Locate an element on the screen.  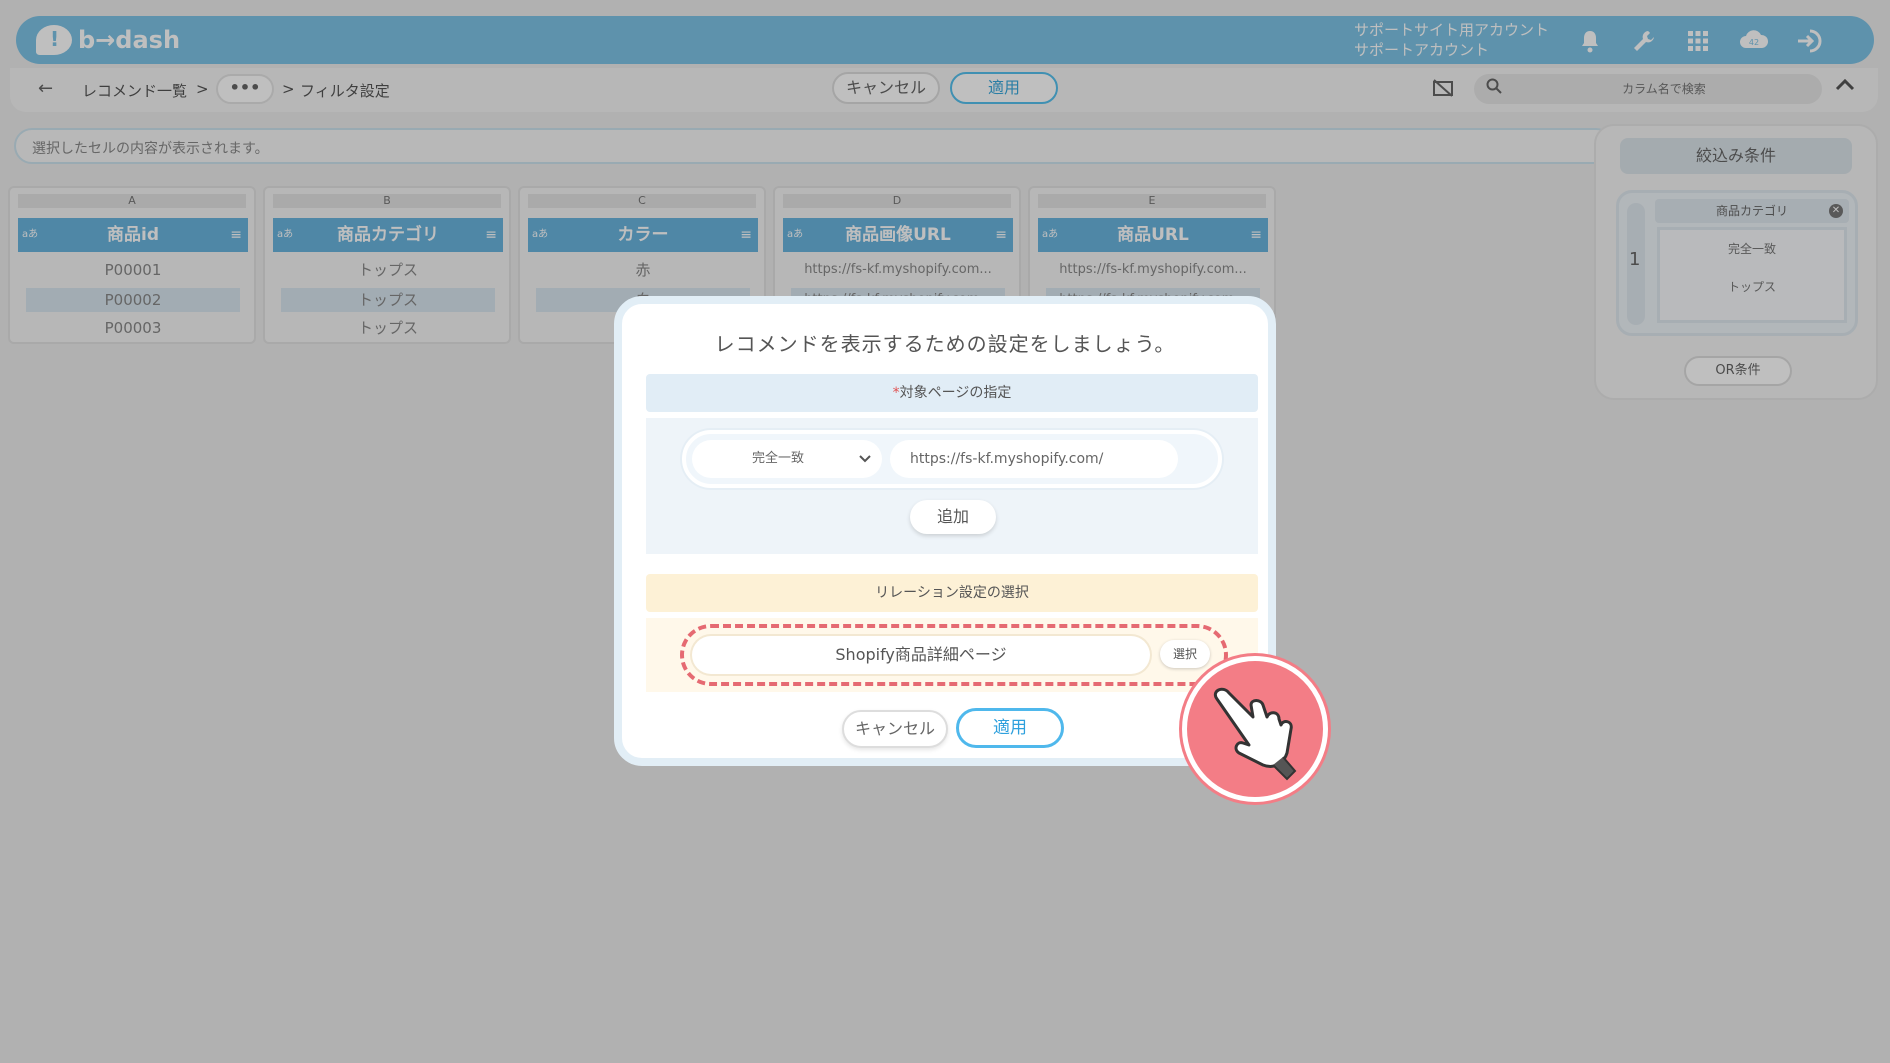
add-condition-button: 追加 is located at coordinates (953, 517).